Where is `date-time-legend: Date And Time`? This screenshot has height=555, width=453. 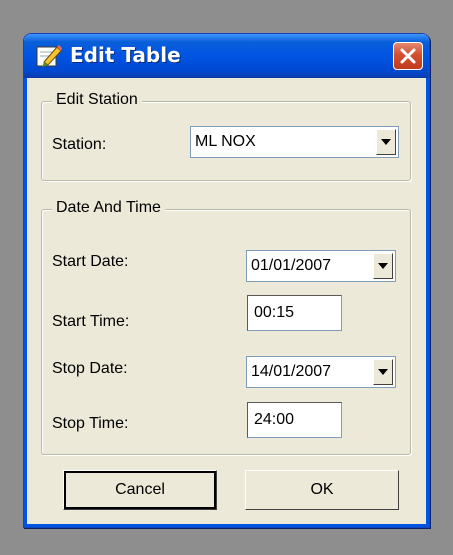 date-time-legend: Date And Time is located at coordinates (108, 208).